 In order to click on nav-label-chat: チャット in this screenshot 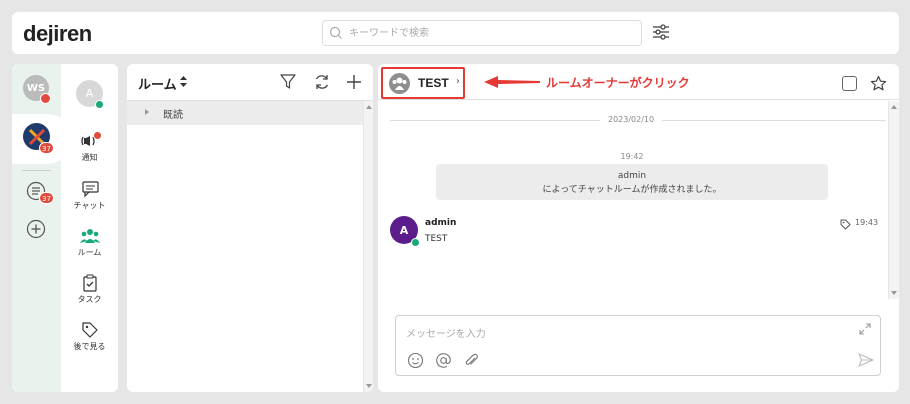, I will do `click(89, 205)`.